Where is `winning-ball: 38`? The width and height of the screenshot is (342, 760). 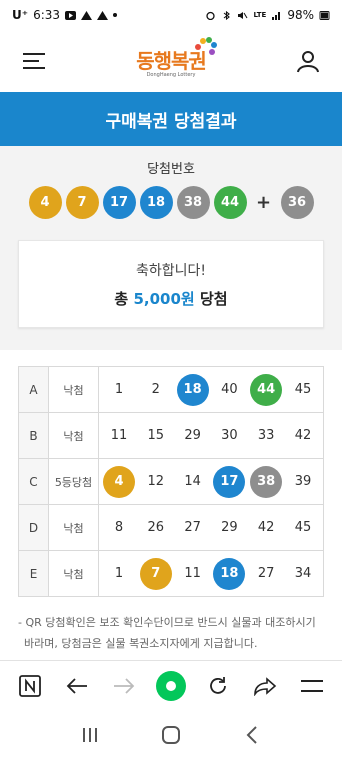
winning-ball: 38 is located at coordinates (193, 202).